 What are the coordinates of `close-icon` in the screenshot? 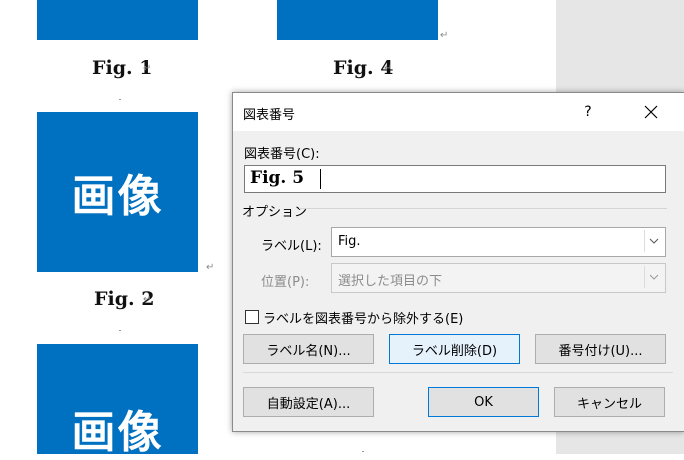 It's located at (651, 112).